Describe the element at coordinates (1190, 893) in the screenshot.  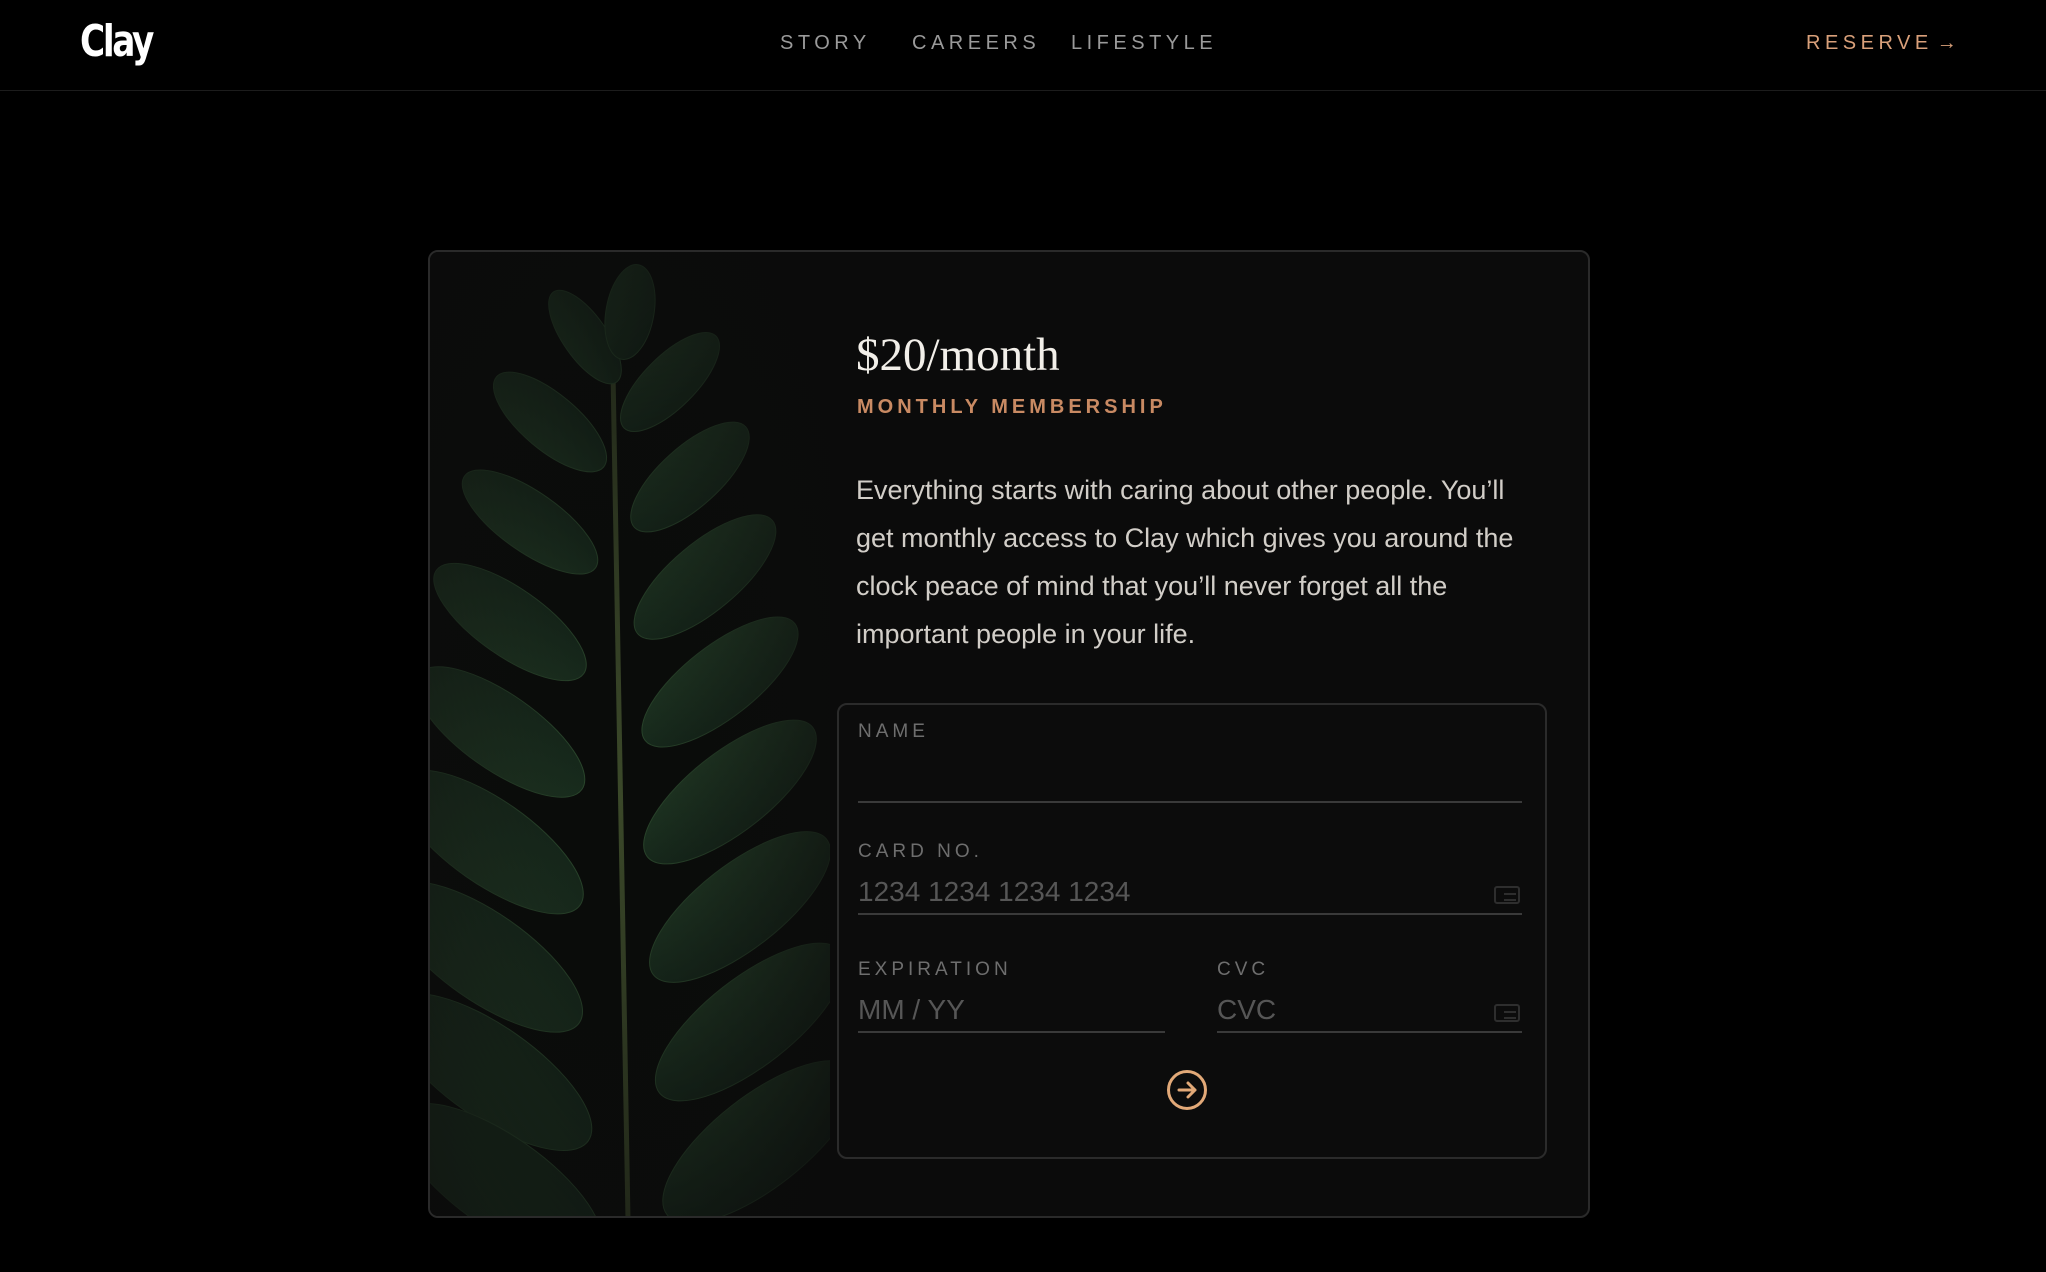
I see `card-number-input` at that location.